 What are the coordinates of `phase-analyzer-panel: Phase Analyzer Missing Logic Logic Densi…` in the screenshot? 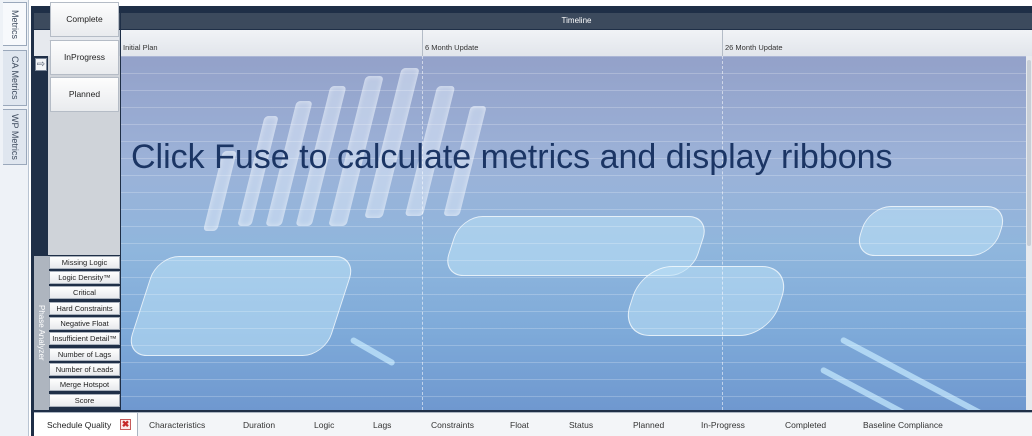 It's located at (77, 333).